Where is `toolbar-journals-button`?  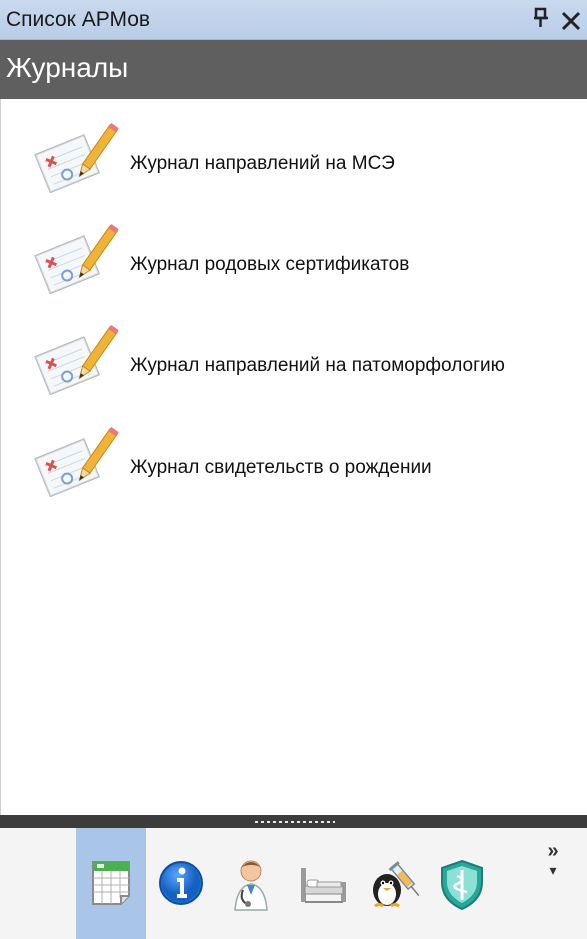 toolbar-journals-button is located at coordinates (111, 883).